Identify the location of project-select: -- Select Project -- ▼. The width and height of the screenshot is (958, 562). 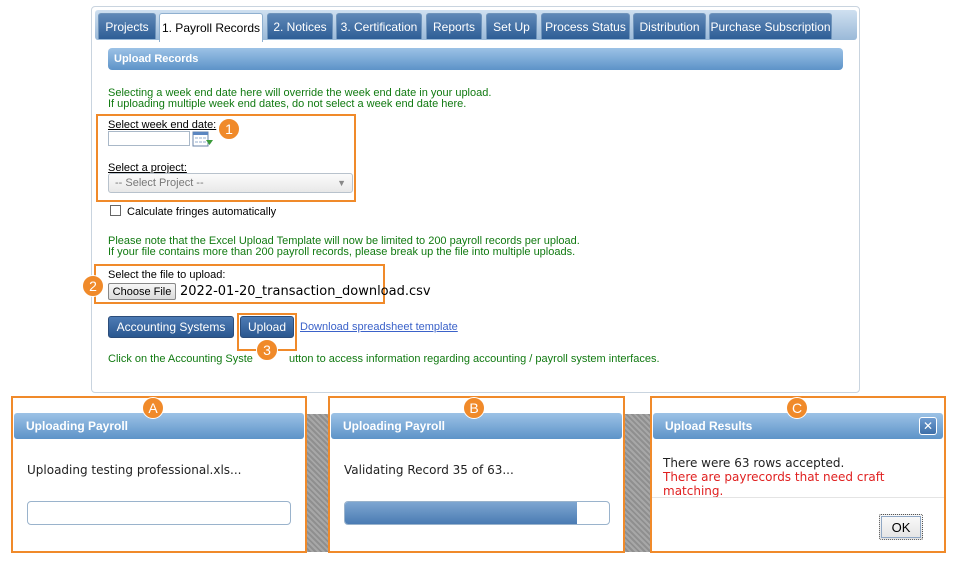
(230, 183).